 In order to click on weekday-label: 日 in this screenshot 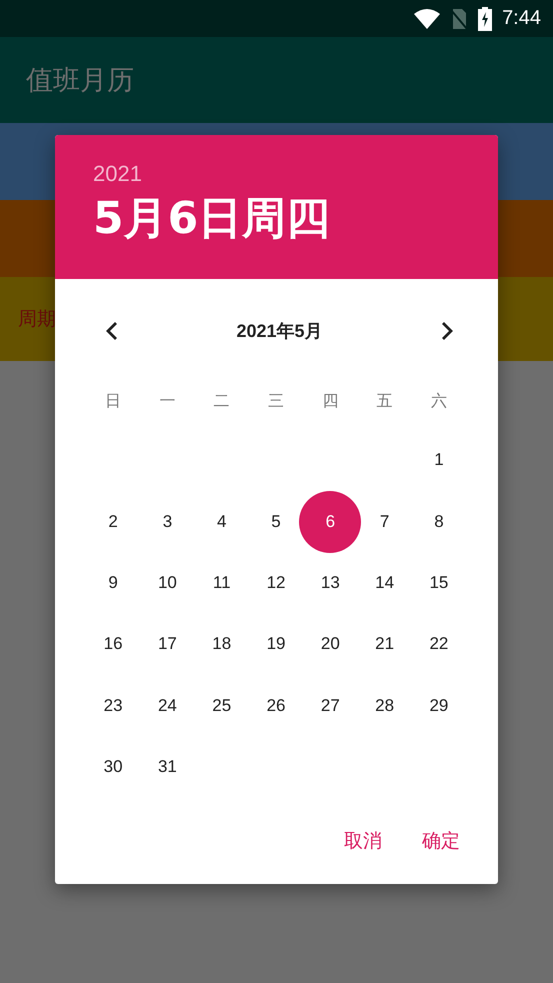, I will do `click(113, 401)`.